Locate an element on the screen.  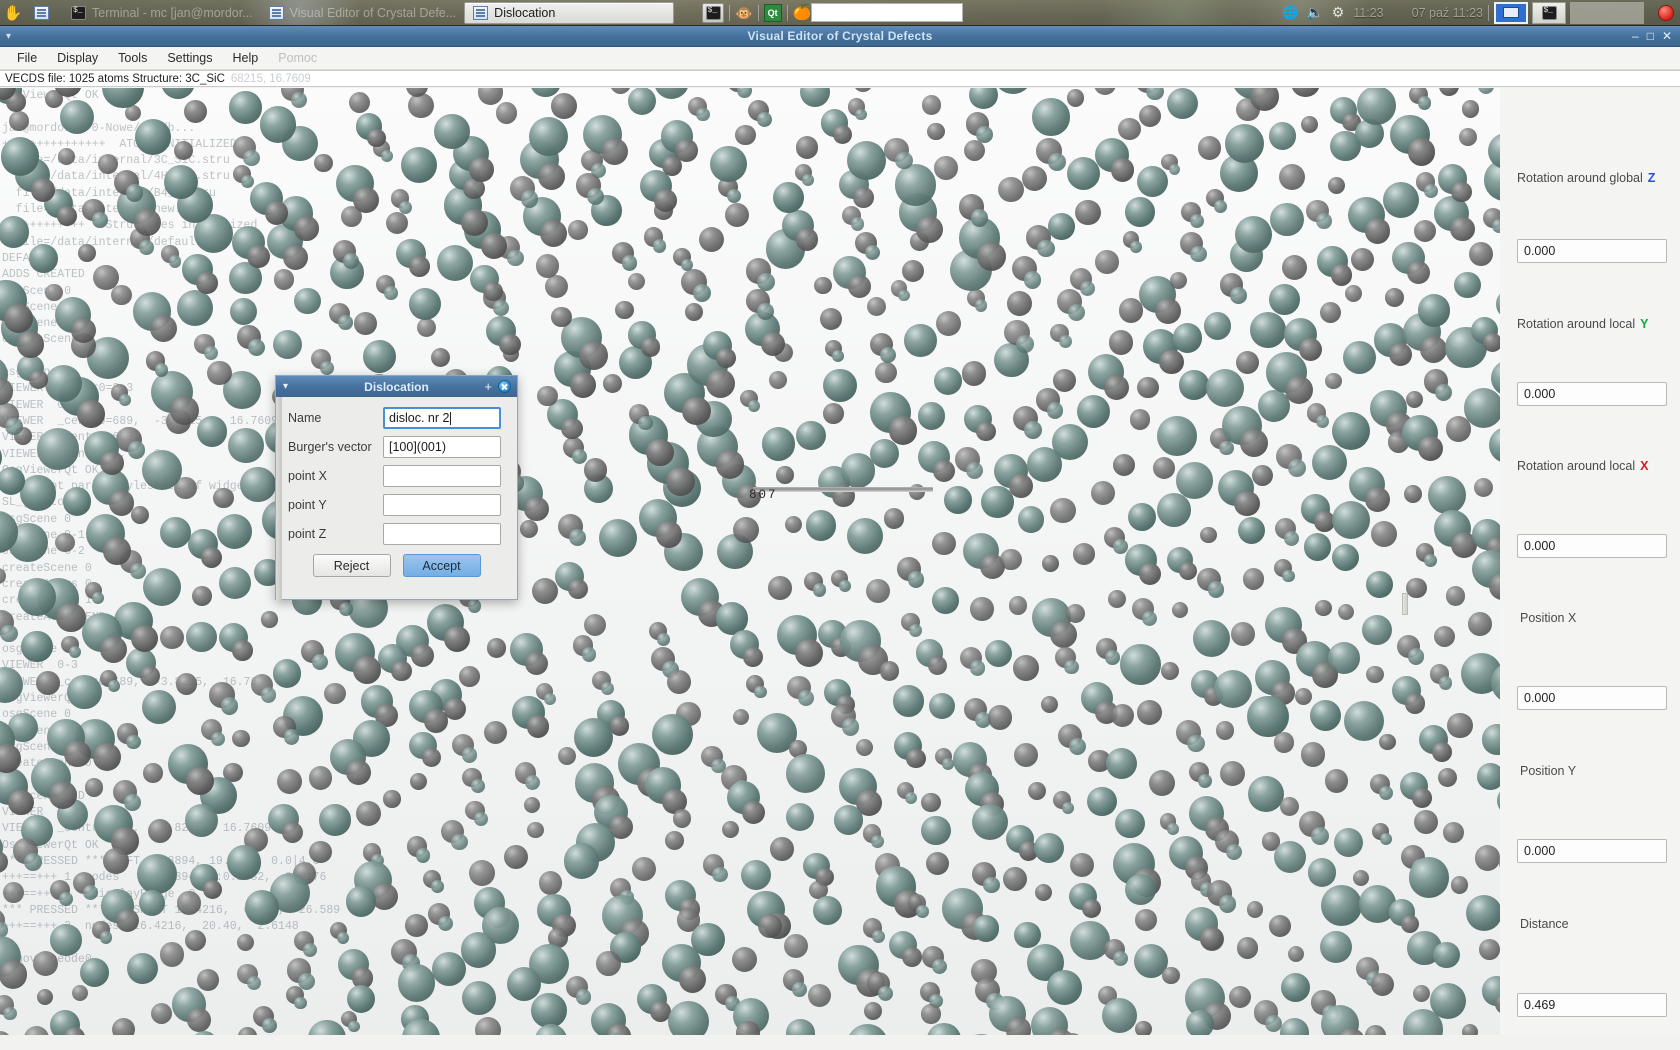
close-button: ✕ is located at coordinates (1667, 36).